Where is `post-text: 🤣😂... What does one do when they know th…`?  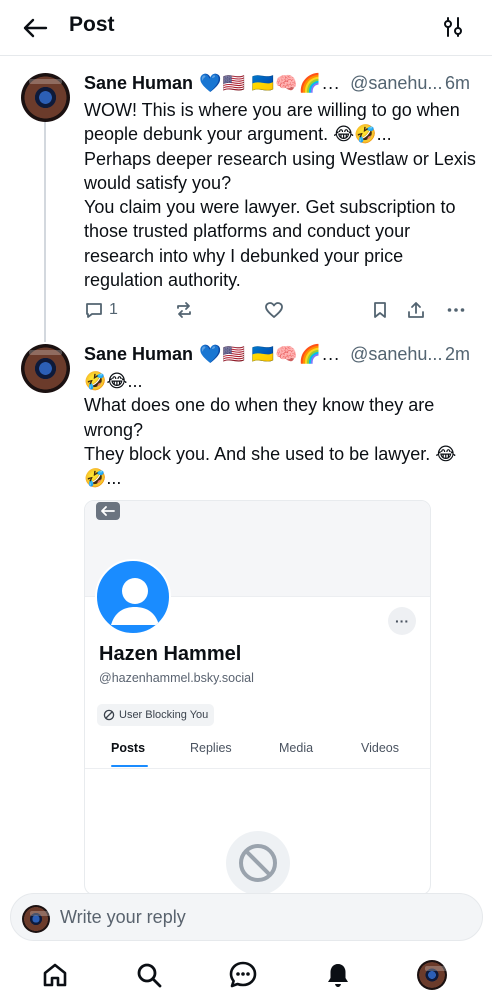 post-text: 🤣😂... What does one do when they know th… is located at coordinates (270, 430).